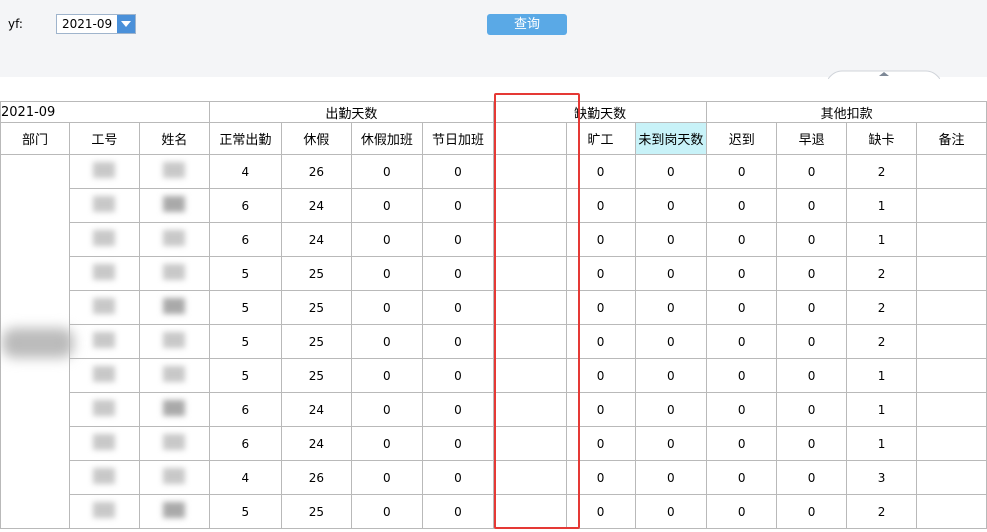 Image resolution: width=987 pixels, height=532 pixels. Describe the element at coordinates (351, 112) in the screenshot. I see `group-attendance: 出勤天数` at that location.